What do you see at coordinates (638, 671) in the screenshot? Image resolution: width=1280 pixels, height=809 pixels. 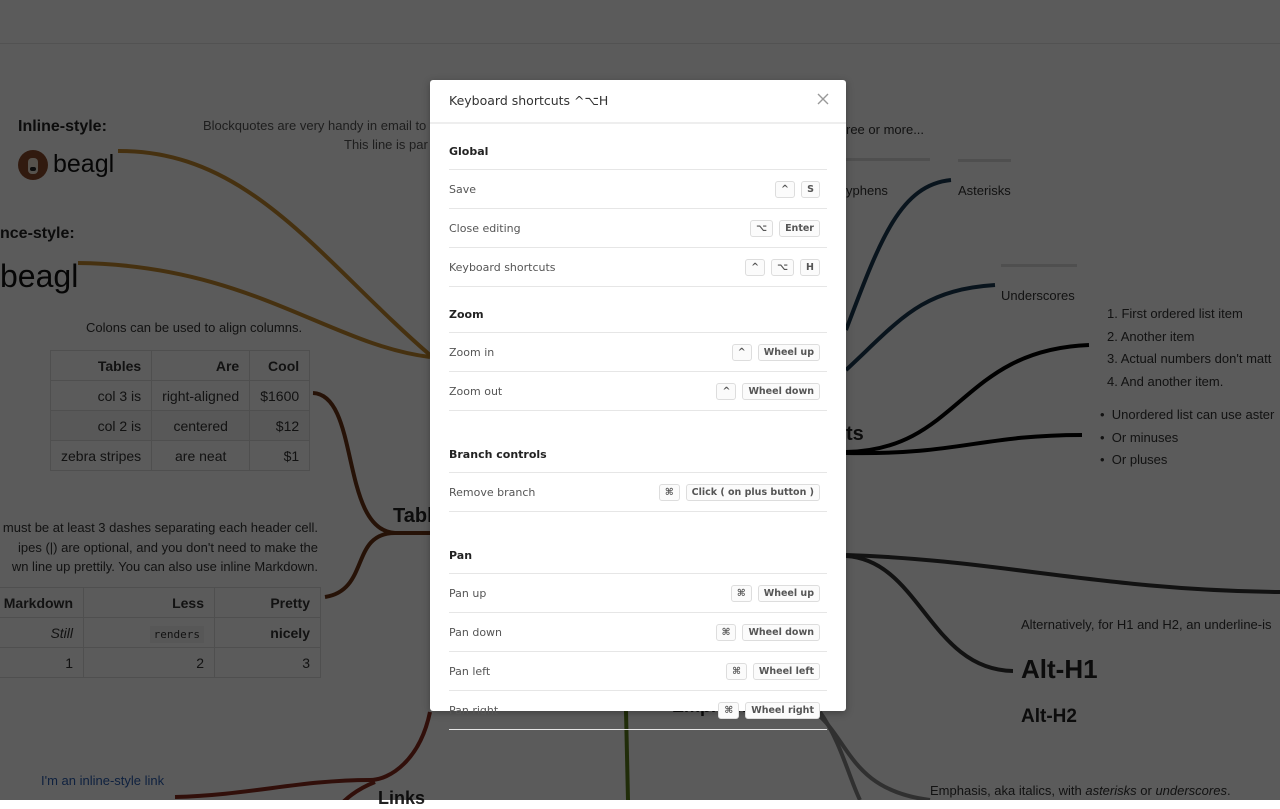 I see `shortcut-row: Pan left ⌘ Wheel left` at bounding box center [638, 671].